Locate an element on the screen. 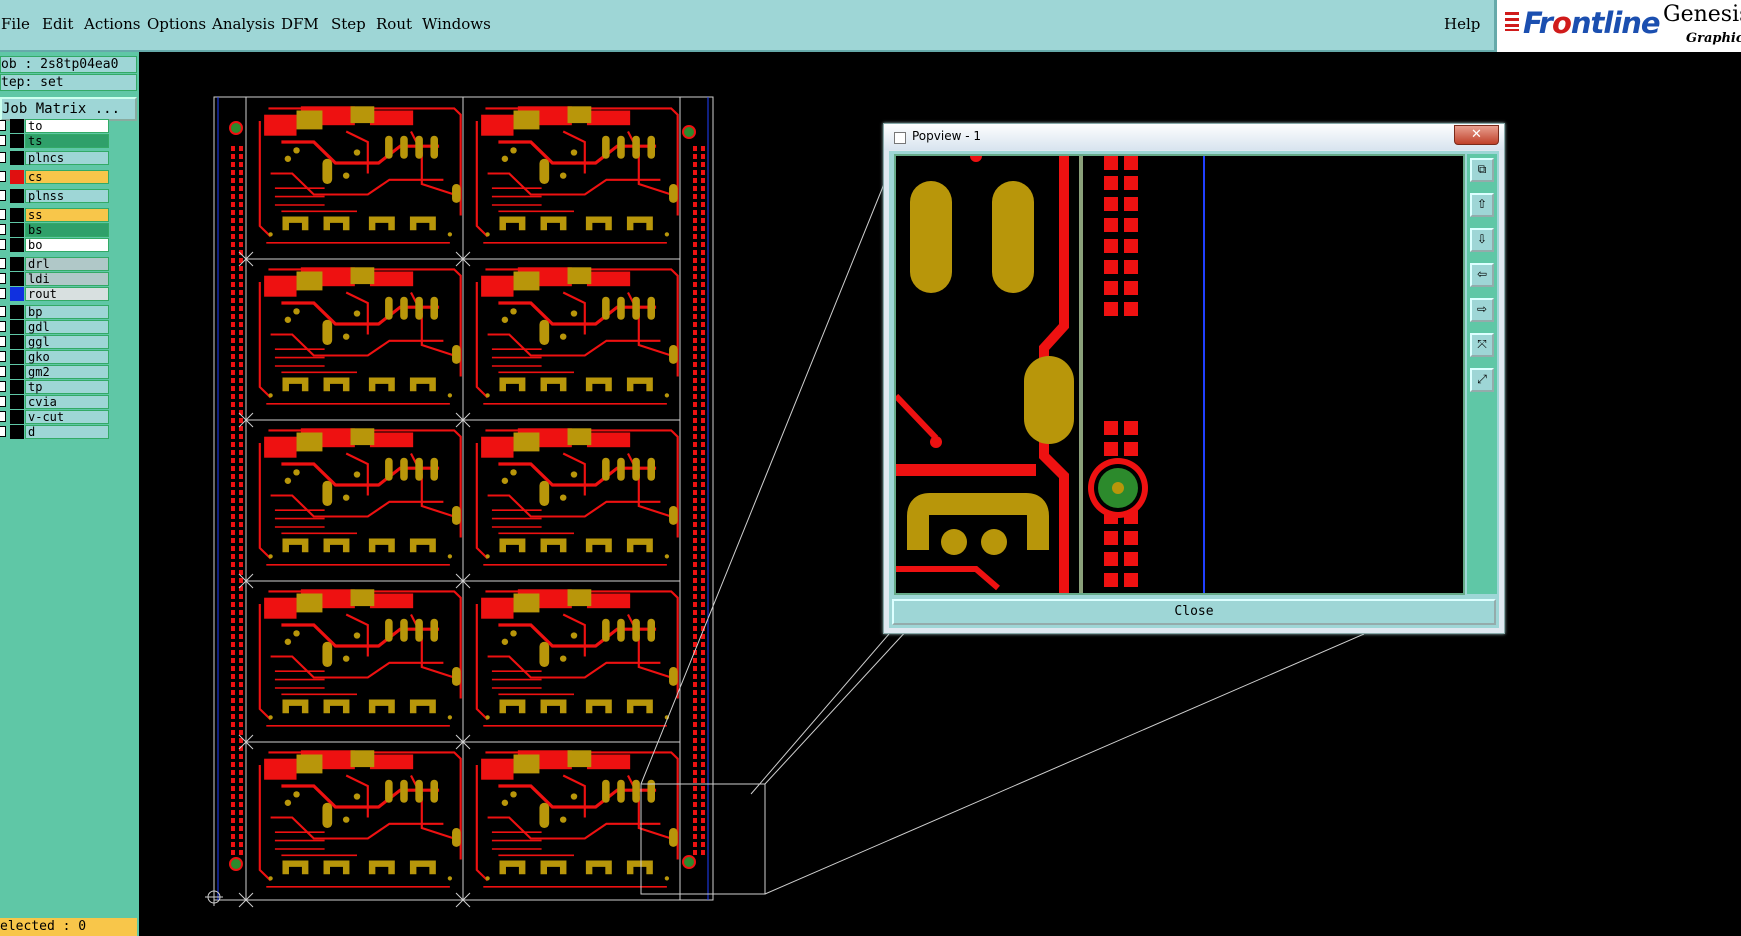 The image size is (1741, 936). zoom-in-icon: ⤢ is located at coordinates (1482, 380).